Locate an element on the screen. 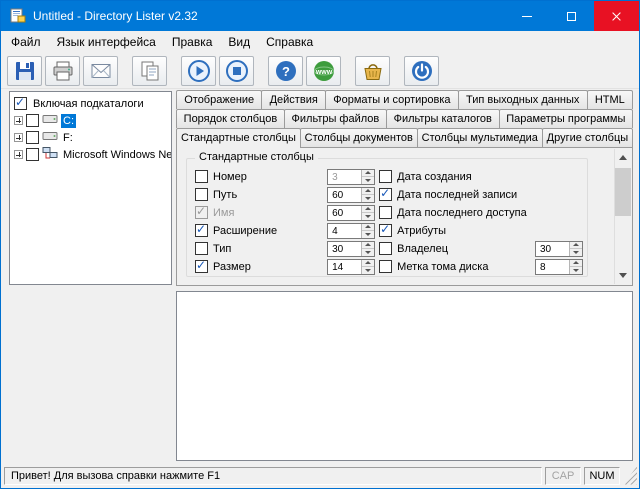 Image resolution: width=640 pixels, height=489 pixels. options-scrollbar is located at coordinates (622, 216).